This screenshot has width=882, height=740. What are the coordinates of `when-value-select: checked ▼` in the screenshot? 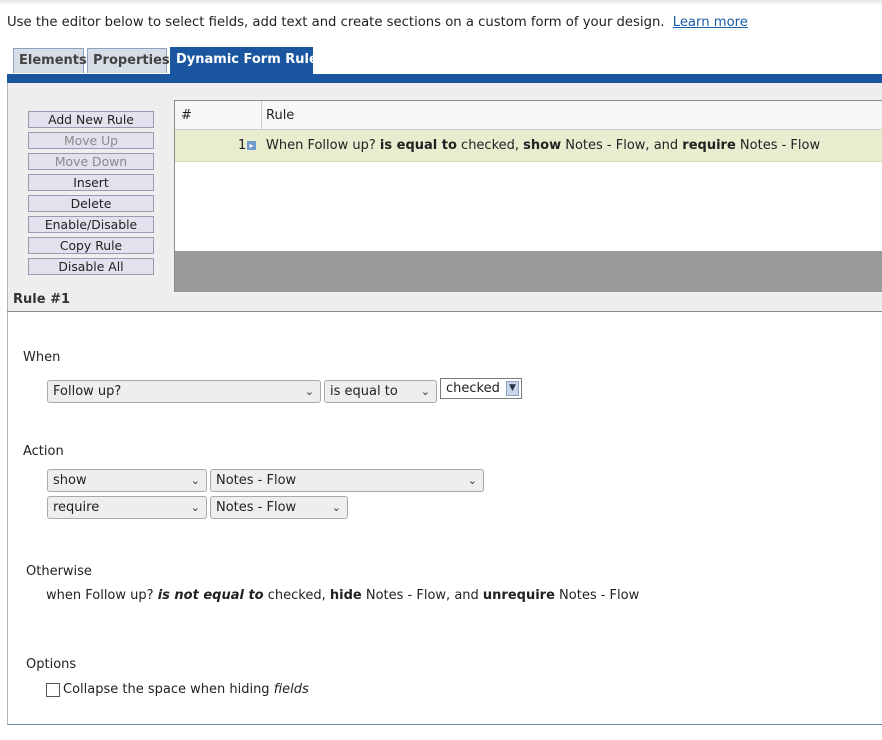 It's located at (481, 388).